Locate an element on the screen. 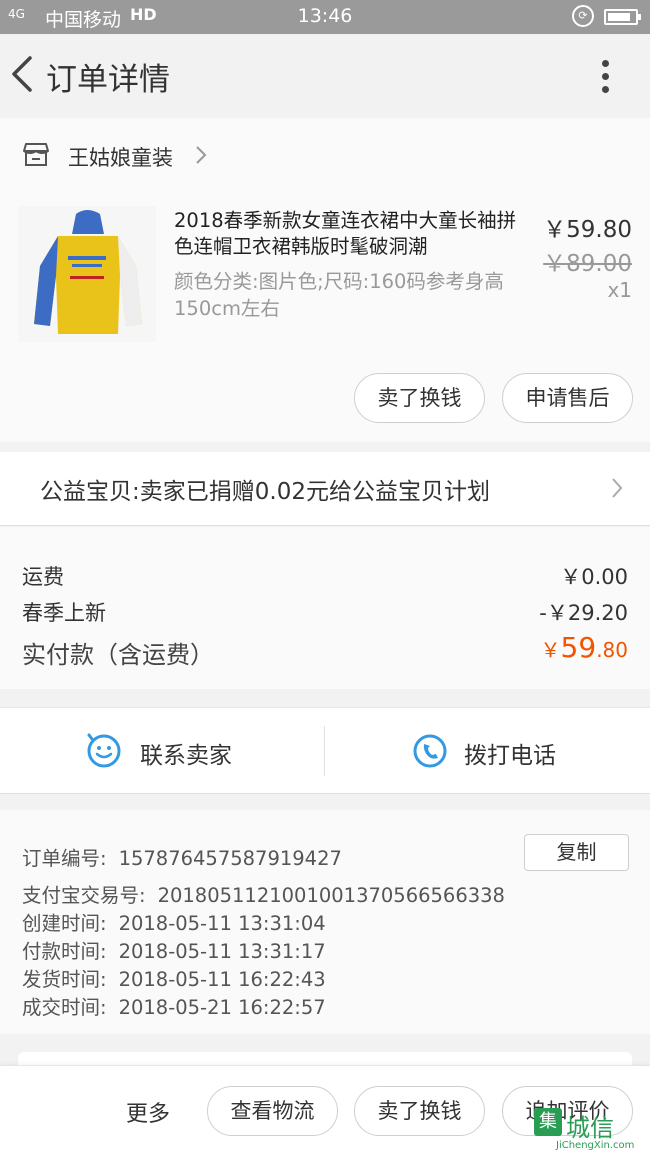  call-button-icon-wrap is located at coordinates (430, 751).